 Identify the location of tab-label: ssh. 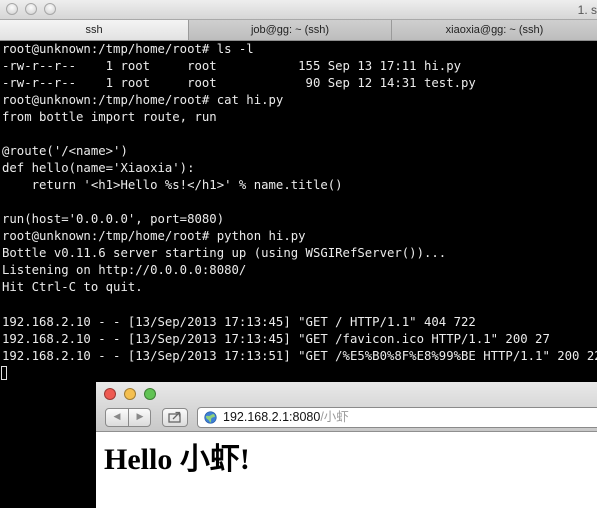
(94, 30).